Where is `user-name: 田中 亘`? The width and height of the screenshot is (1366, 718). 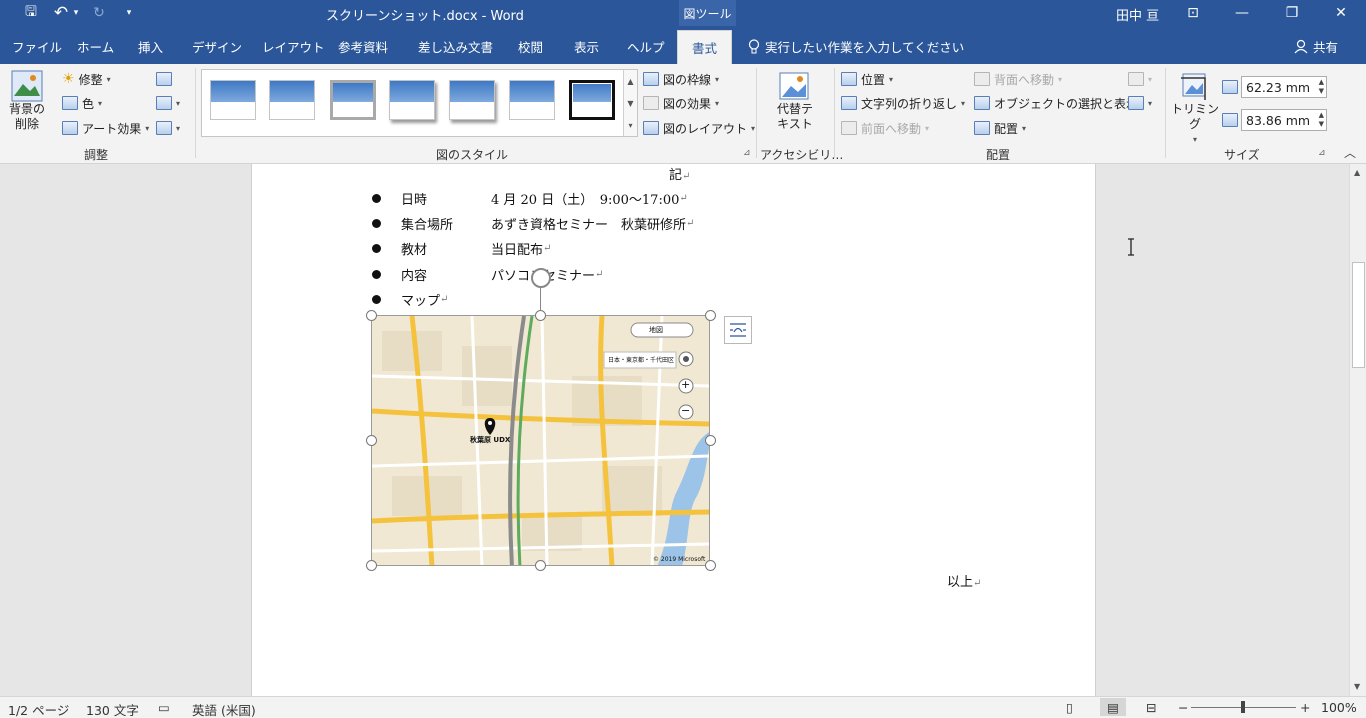 user-name: 田中 亘 is located at coordinates (1137, 14).